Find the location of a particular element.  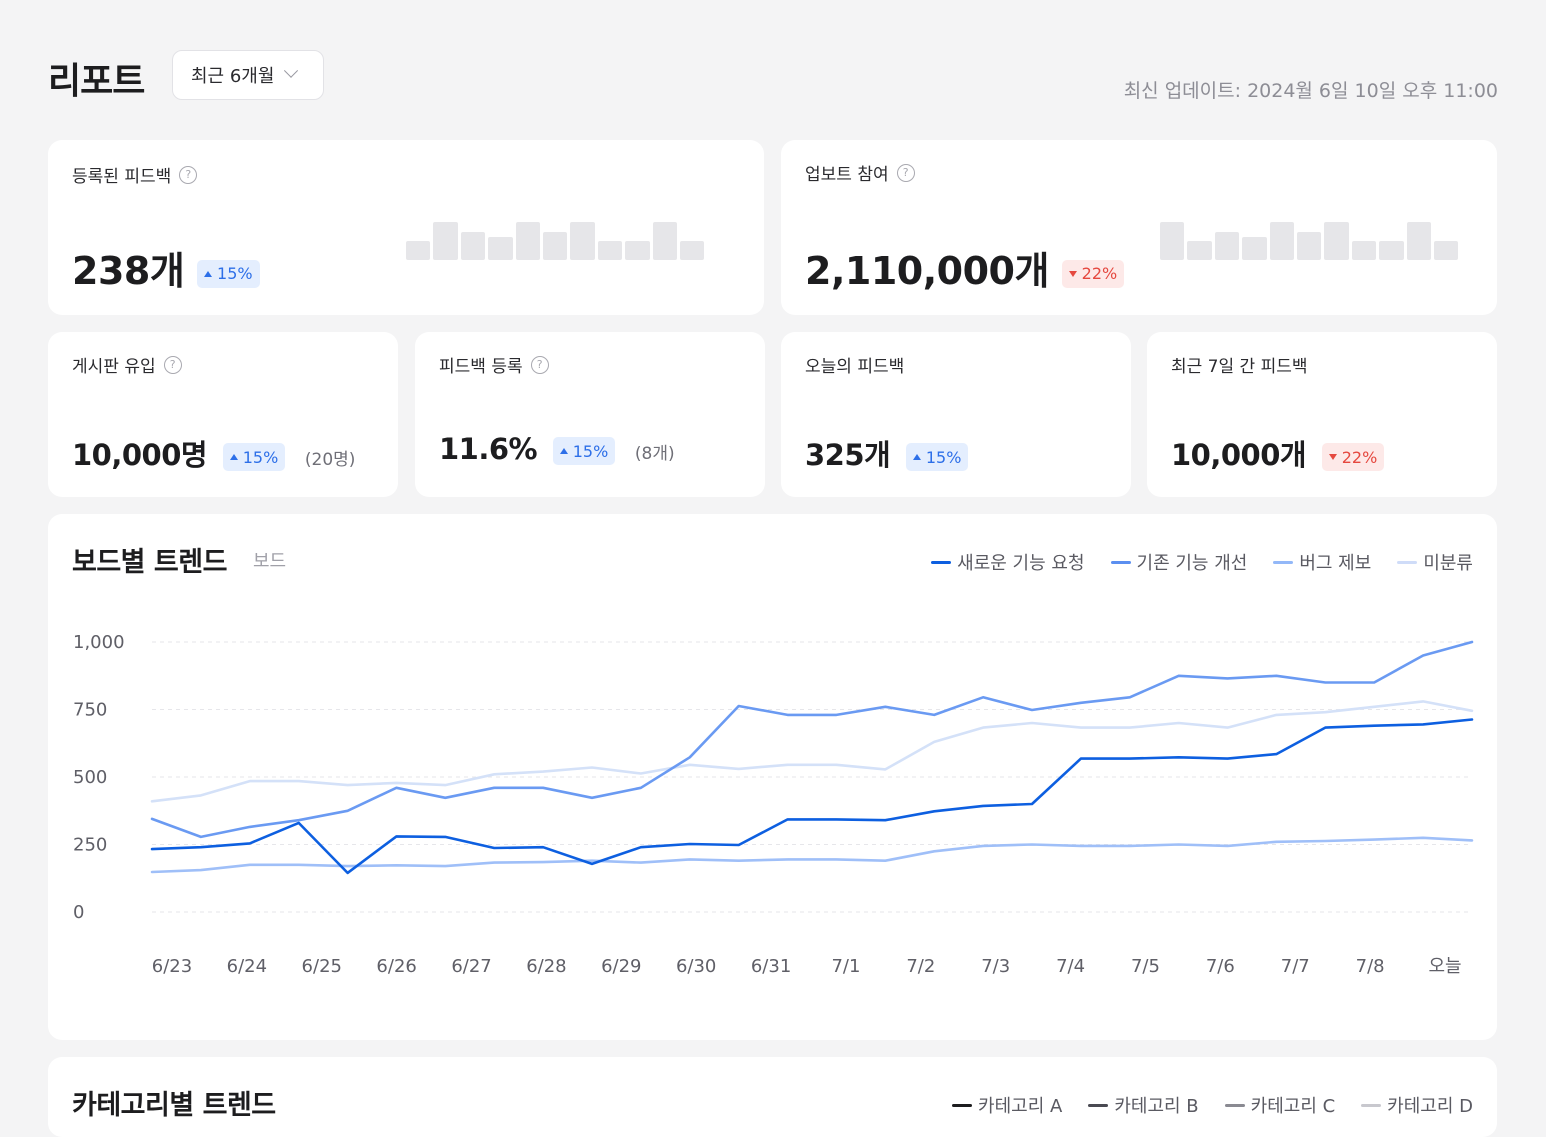

card-value: 238개 is located at coordinates (128, 271).